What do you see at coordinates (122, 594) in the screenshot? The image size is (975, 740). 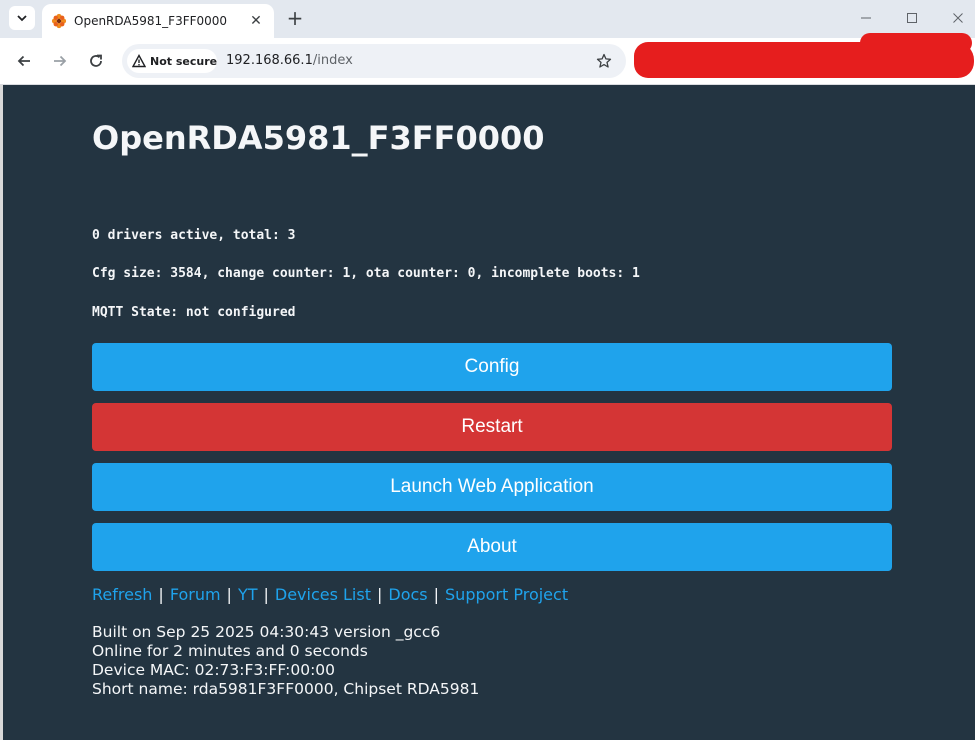 I see `refresh-link: Refresh` at bounding box center [122, 594].